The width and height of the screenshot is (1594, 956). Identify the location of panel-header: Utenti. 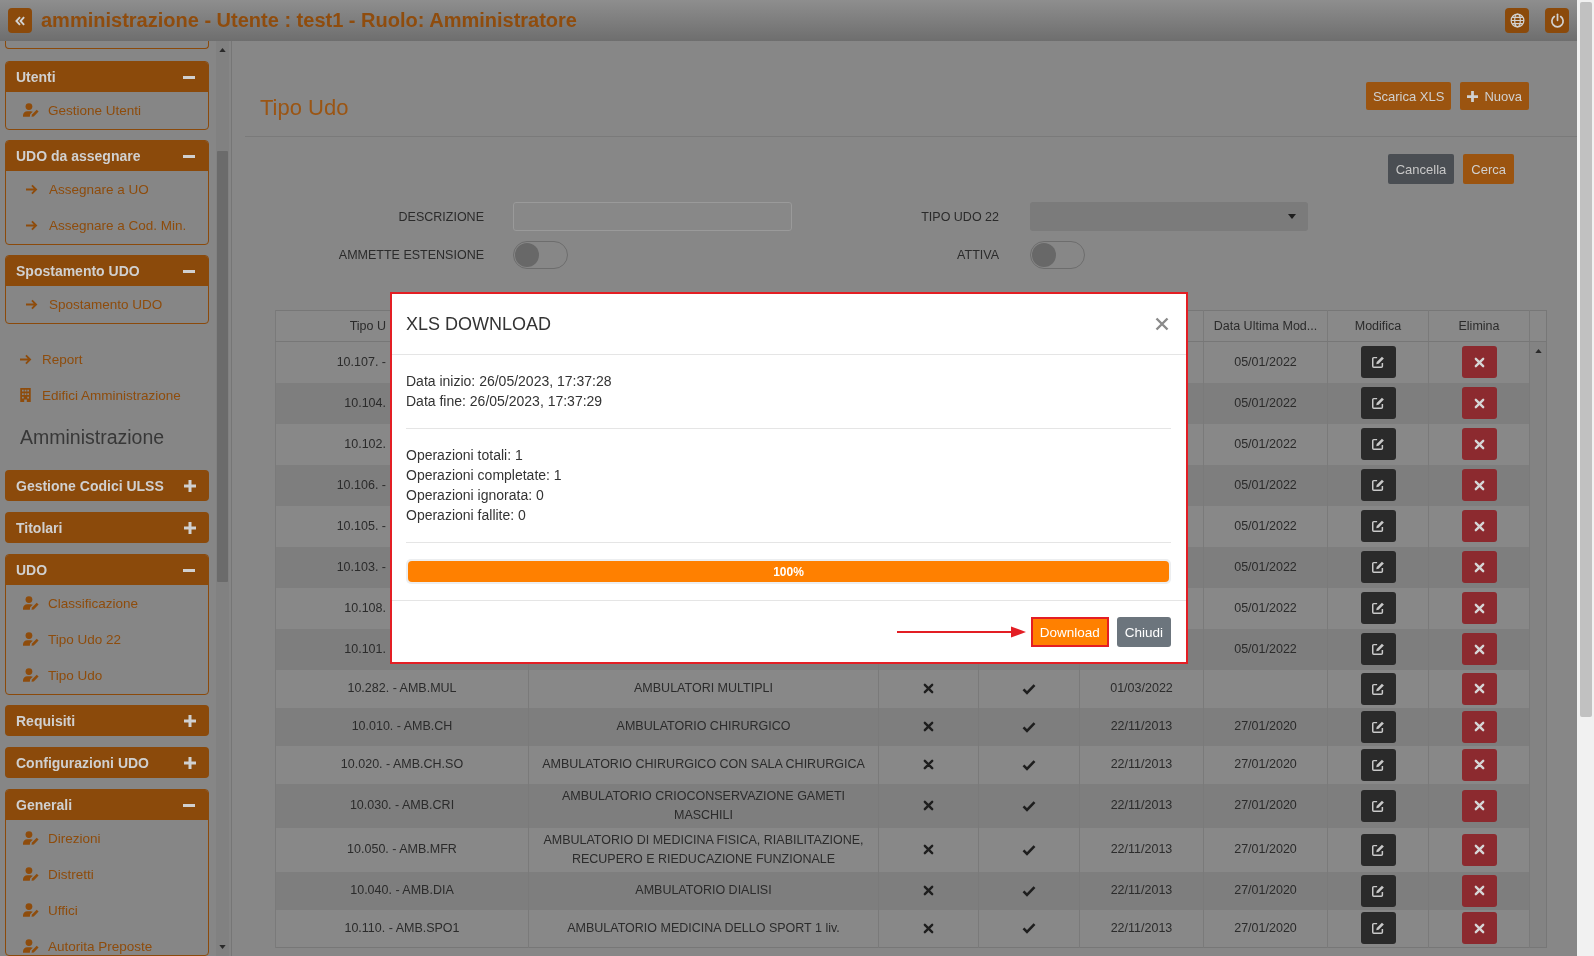
(107, 77).